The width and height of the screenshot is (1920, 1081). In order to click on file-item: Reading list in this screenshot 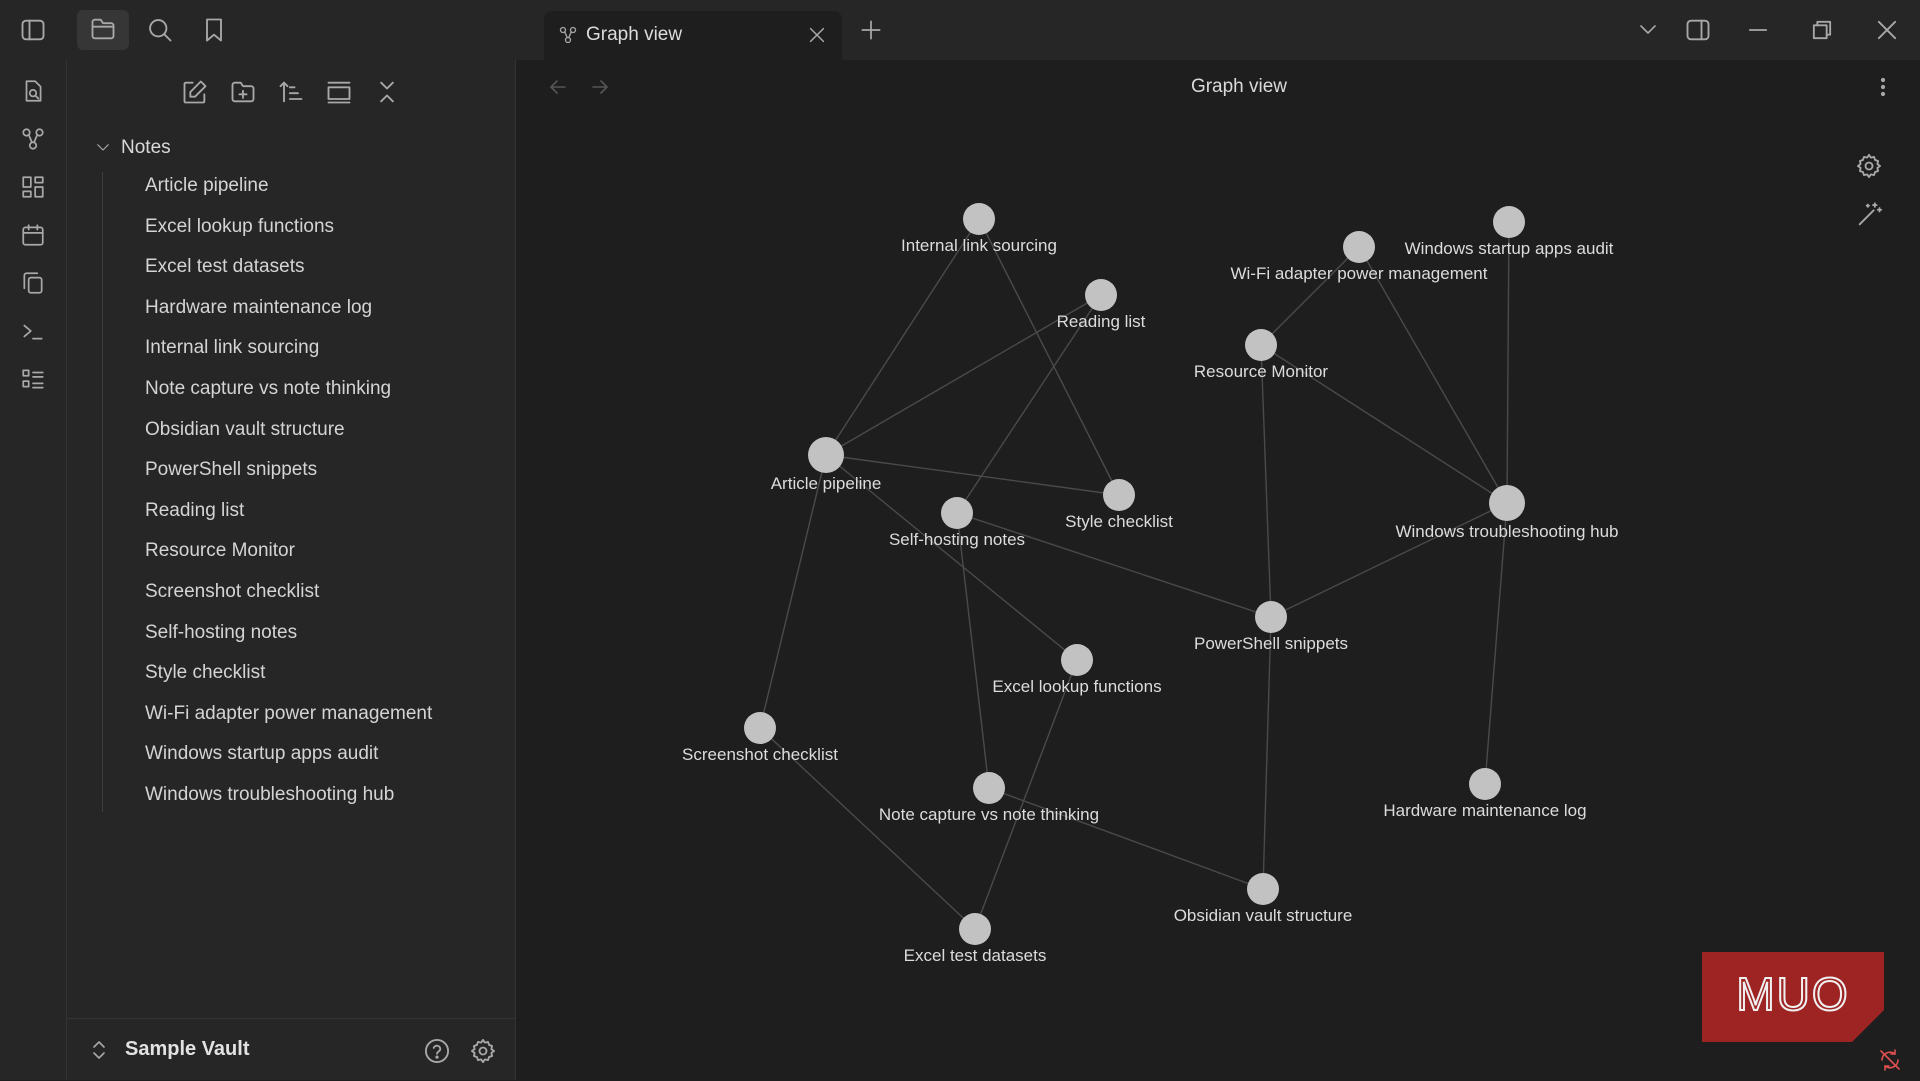, I will do `click(288, 515)`.